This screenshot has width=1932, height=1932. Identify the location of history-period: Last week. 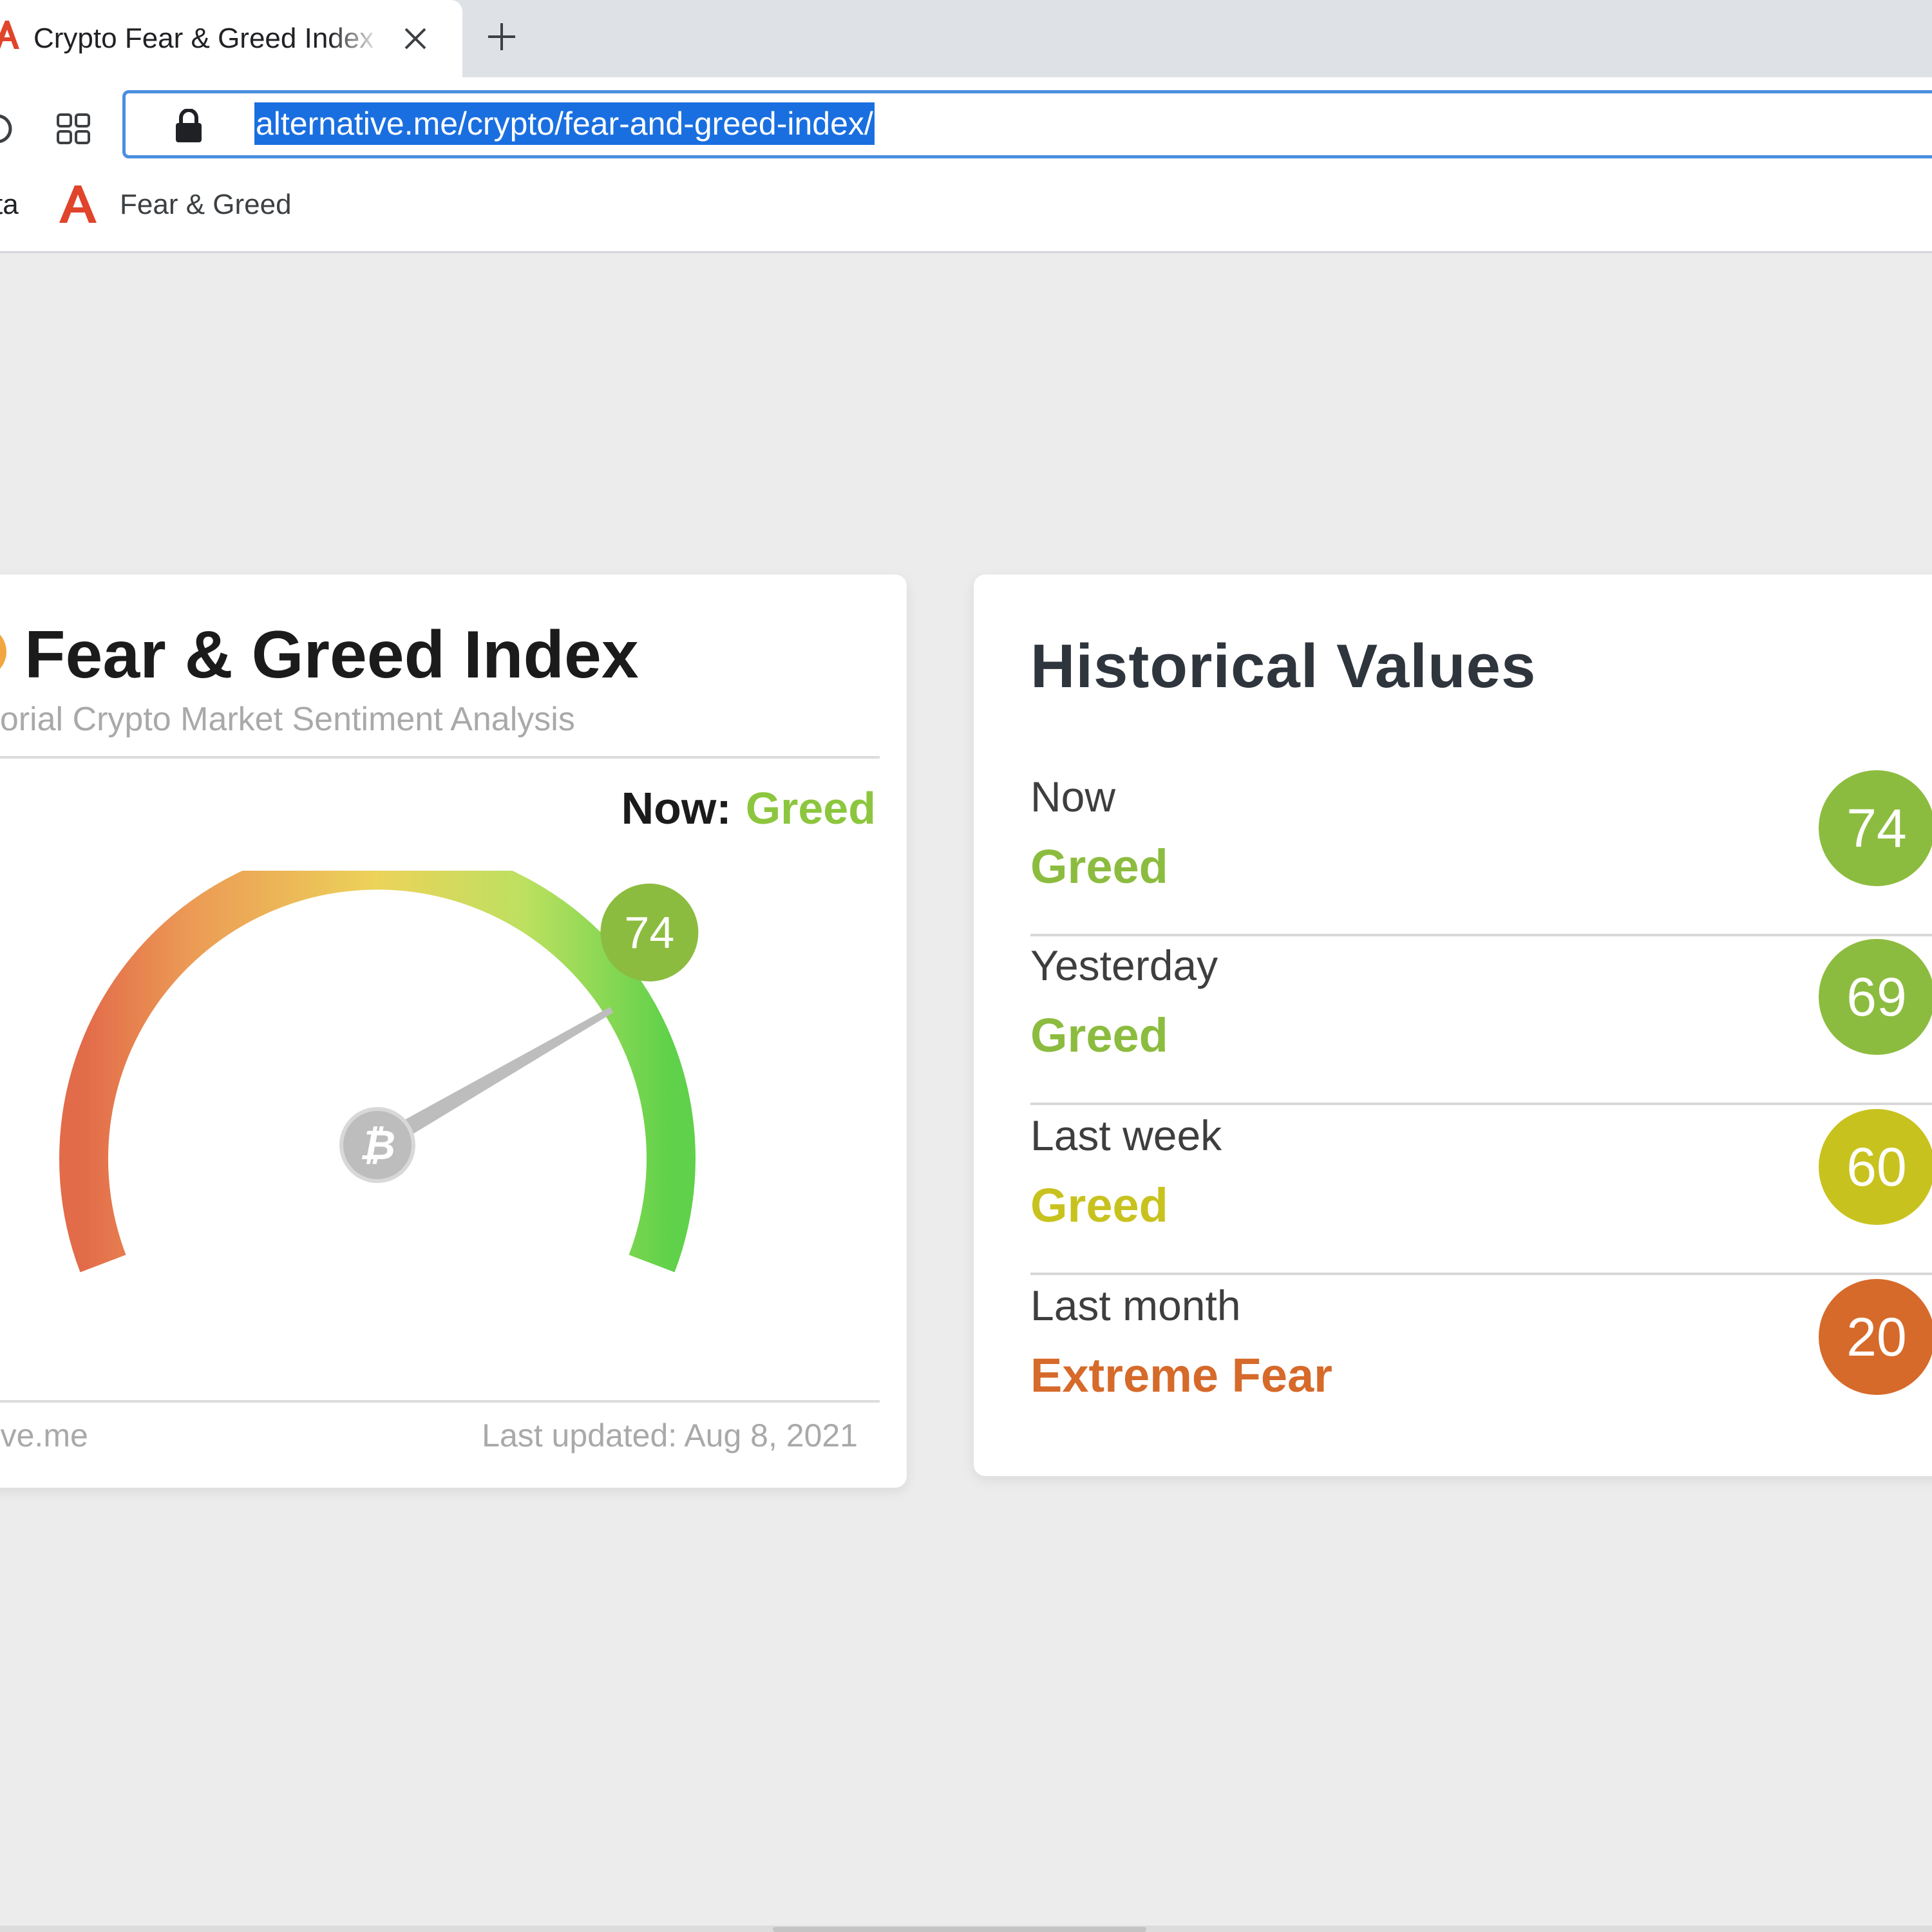
(1126, 1135).